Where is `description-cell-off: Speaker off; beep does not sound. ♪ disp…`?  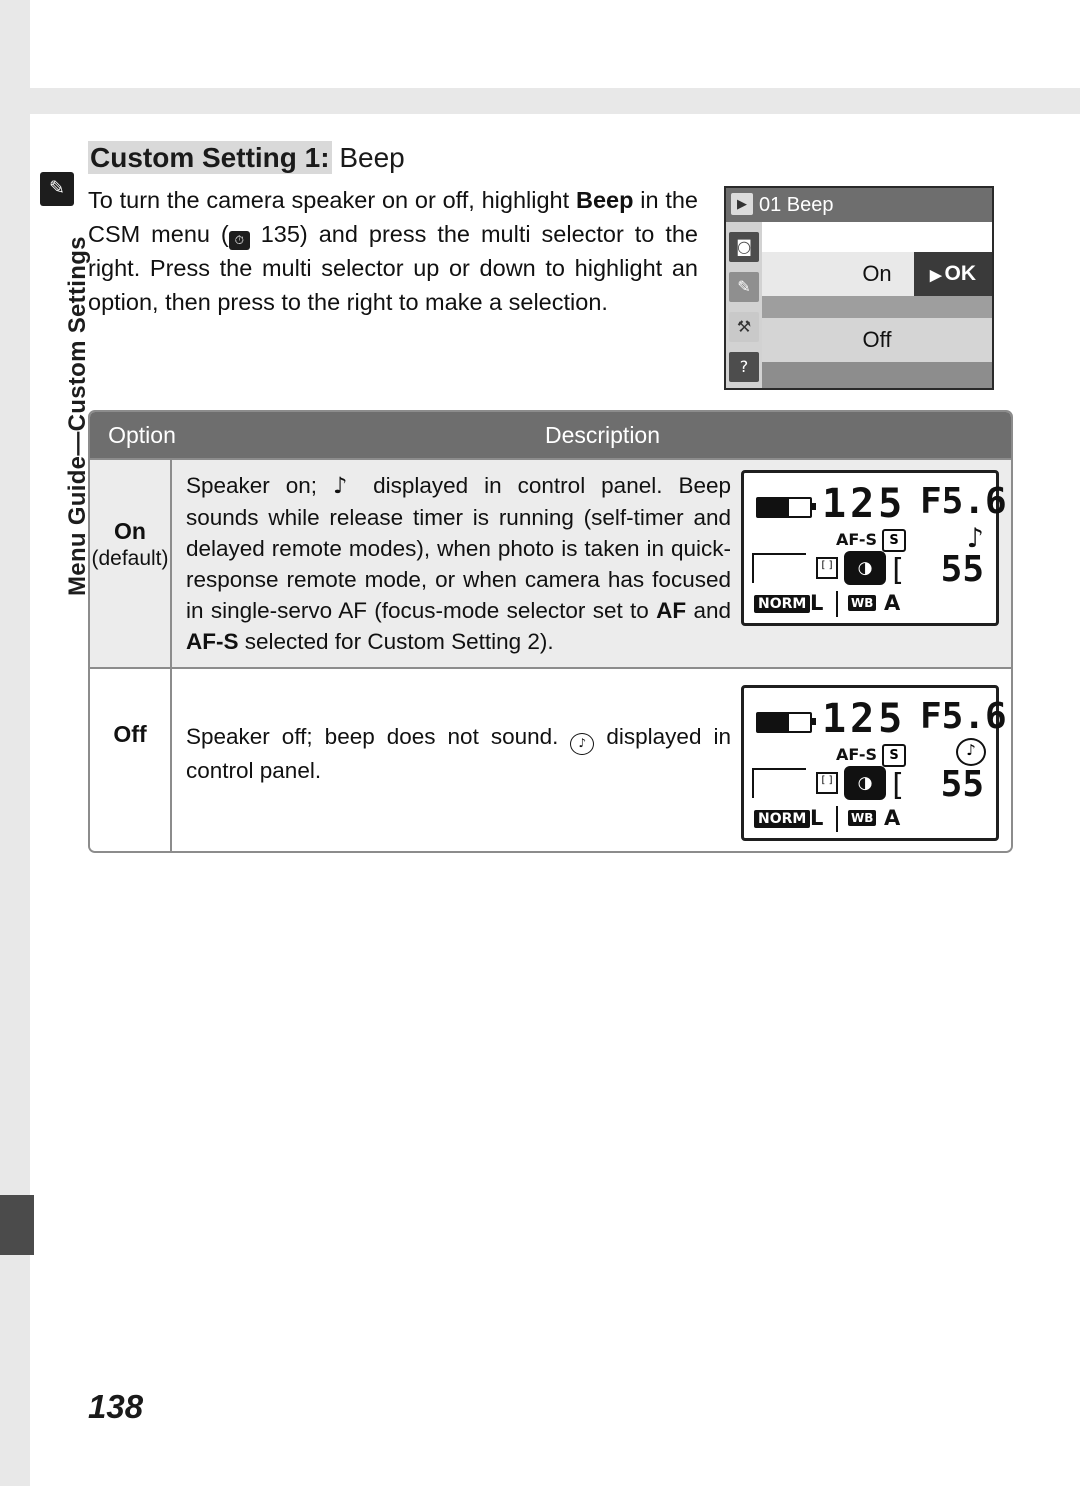 description-cell-off: Speaker off; beep does not sound. ♪ disp… is located at coordinates (591, 760).